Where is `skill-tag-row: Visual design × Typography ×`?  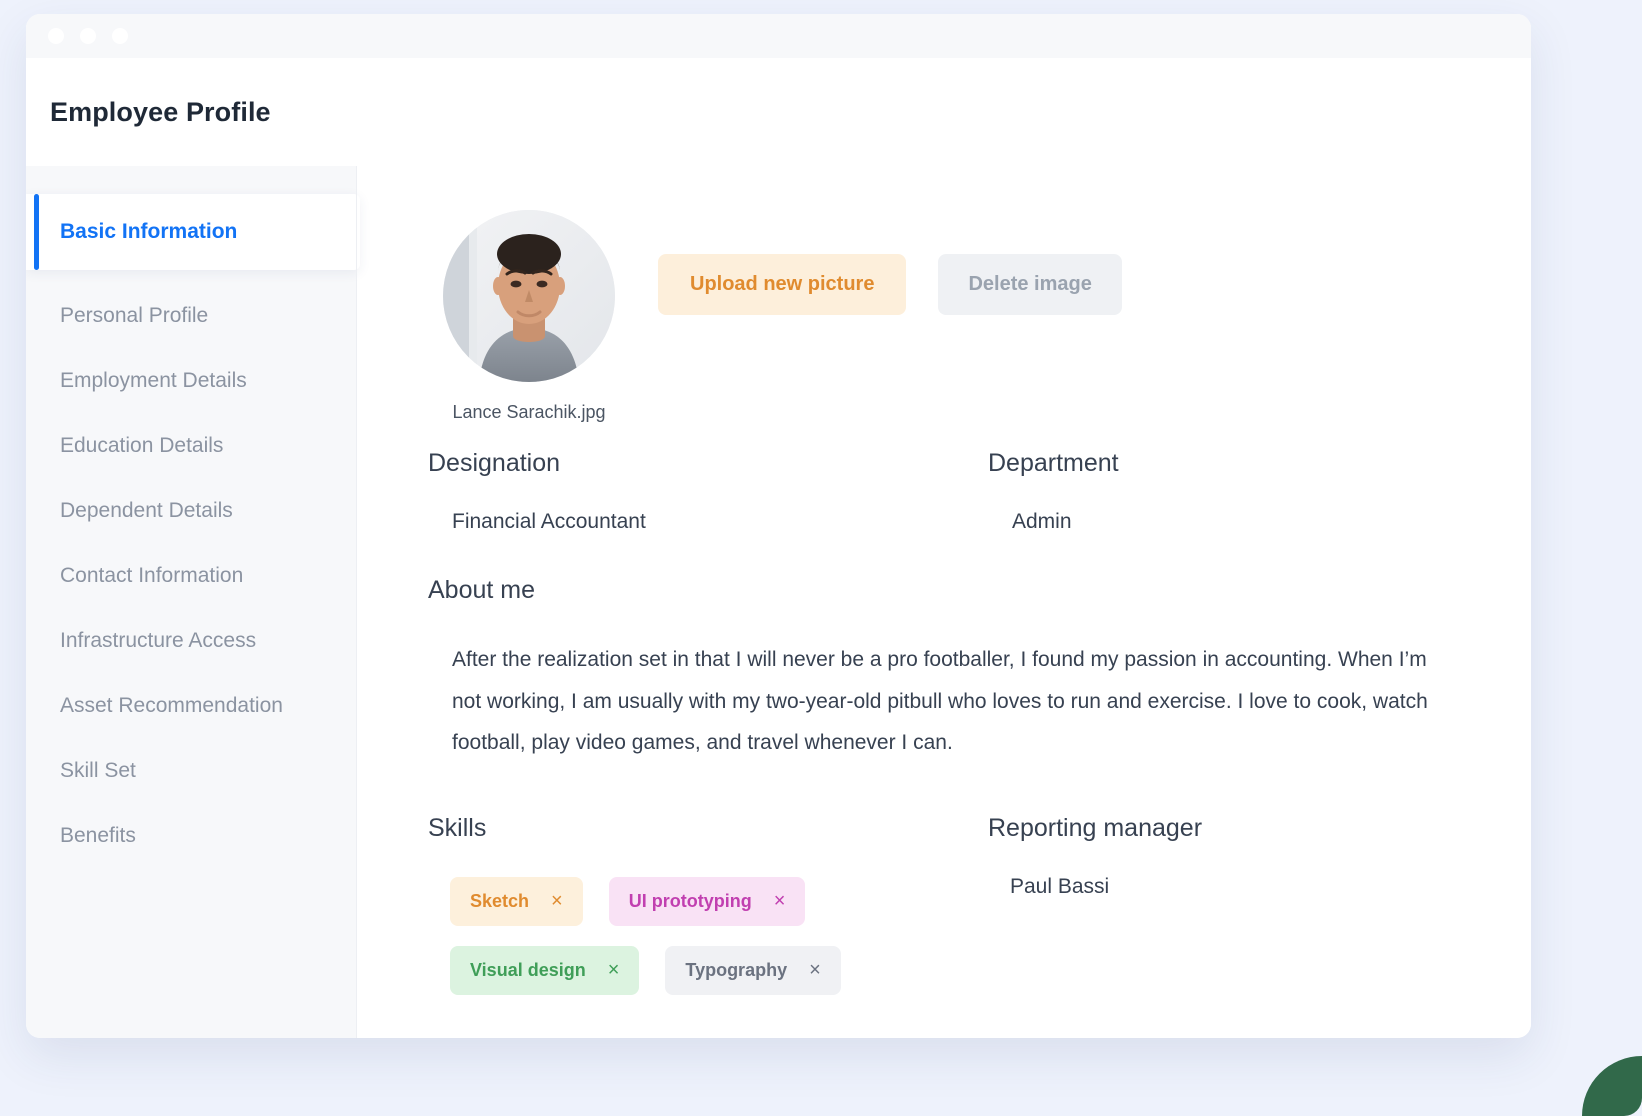
skill-tag-row: Visual design × Typography × is located at coordinates (719, 970).